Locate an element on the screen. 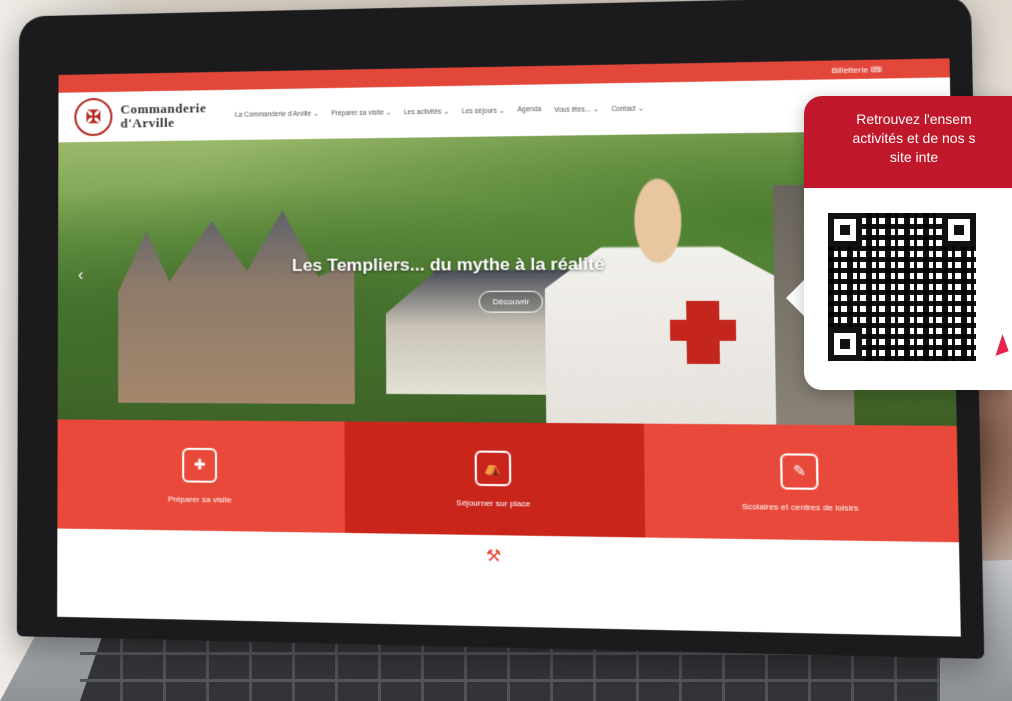 The width and height of the screenshot is (1012, 701). nav-item-vous-etes: Vous êtes... ⌄ is located at coordinates (576, 109).